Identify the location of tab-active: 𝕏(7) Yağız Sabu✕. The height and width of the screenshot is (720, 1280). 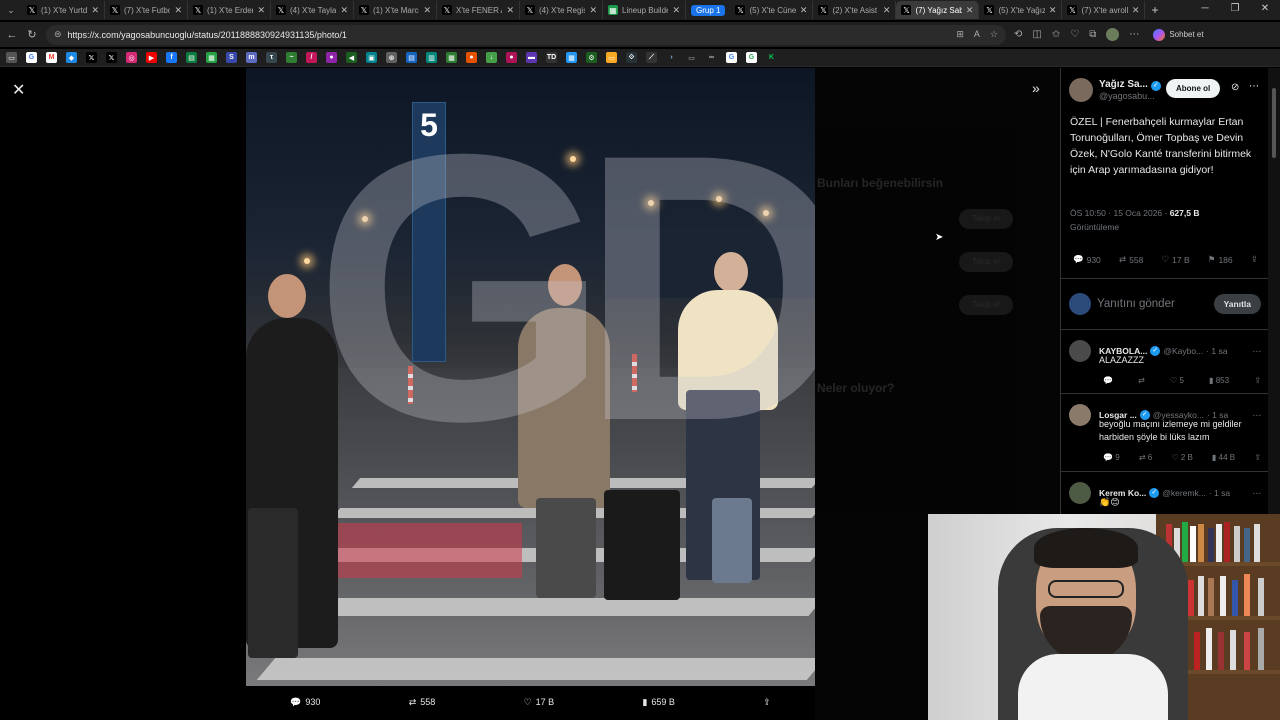
(938, 10).